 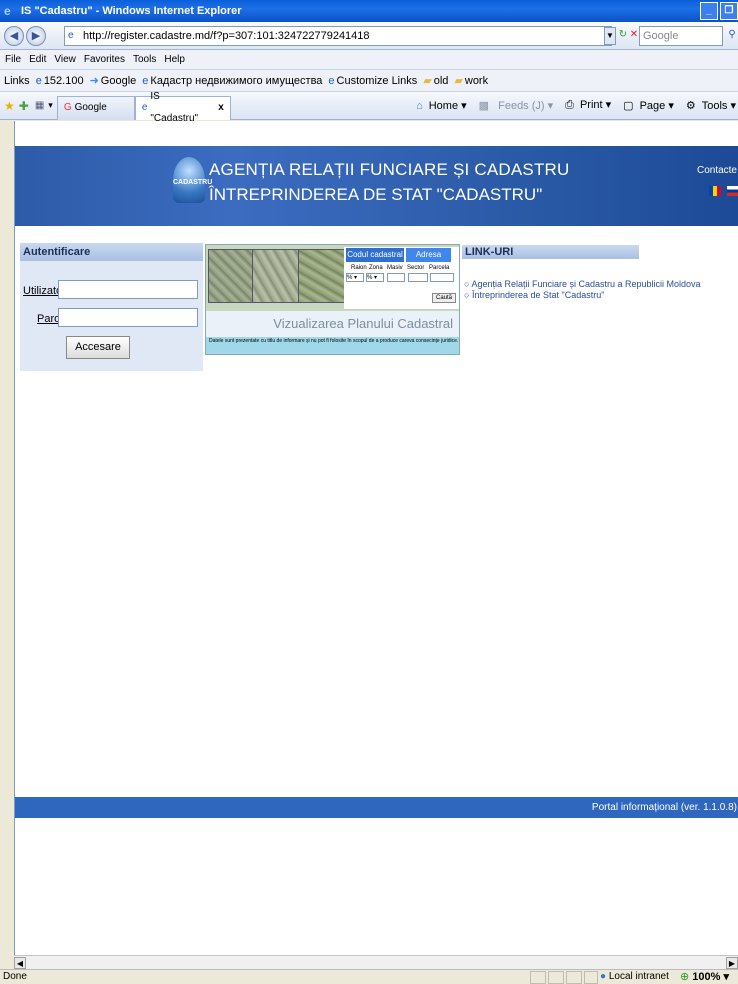 What do you see at coordinates (681, 36) in the screenshot?
I see `search-input: Google` at bounding box center [681, 36].